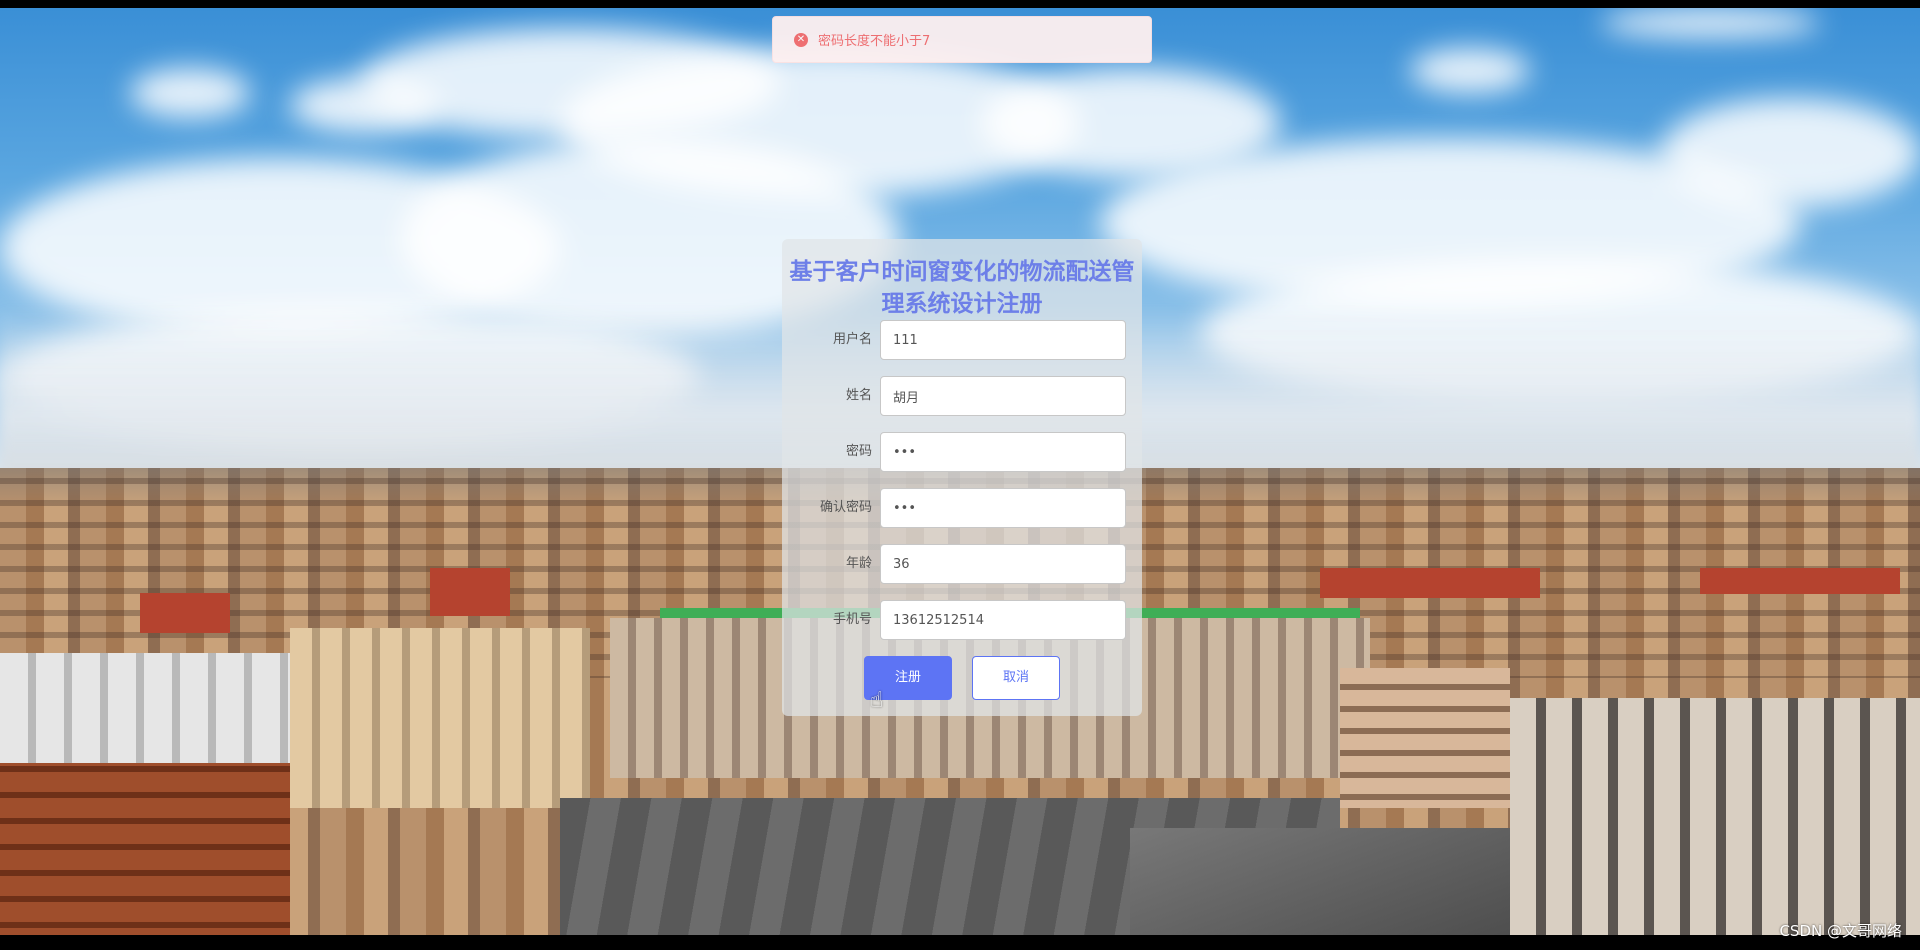 The image size is (1920, 950). What do you see at coordinates (1003, 620) in the screenshot?
I see `phone-input` at bounding box center [1003, 620].